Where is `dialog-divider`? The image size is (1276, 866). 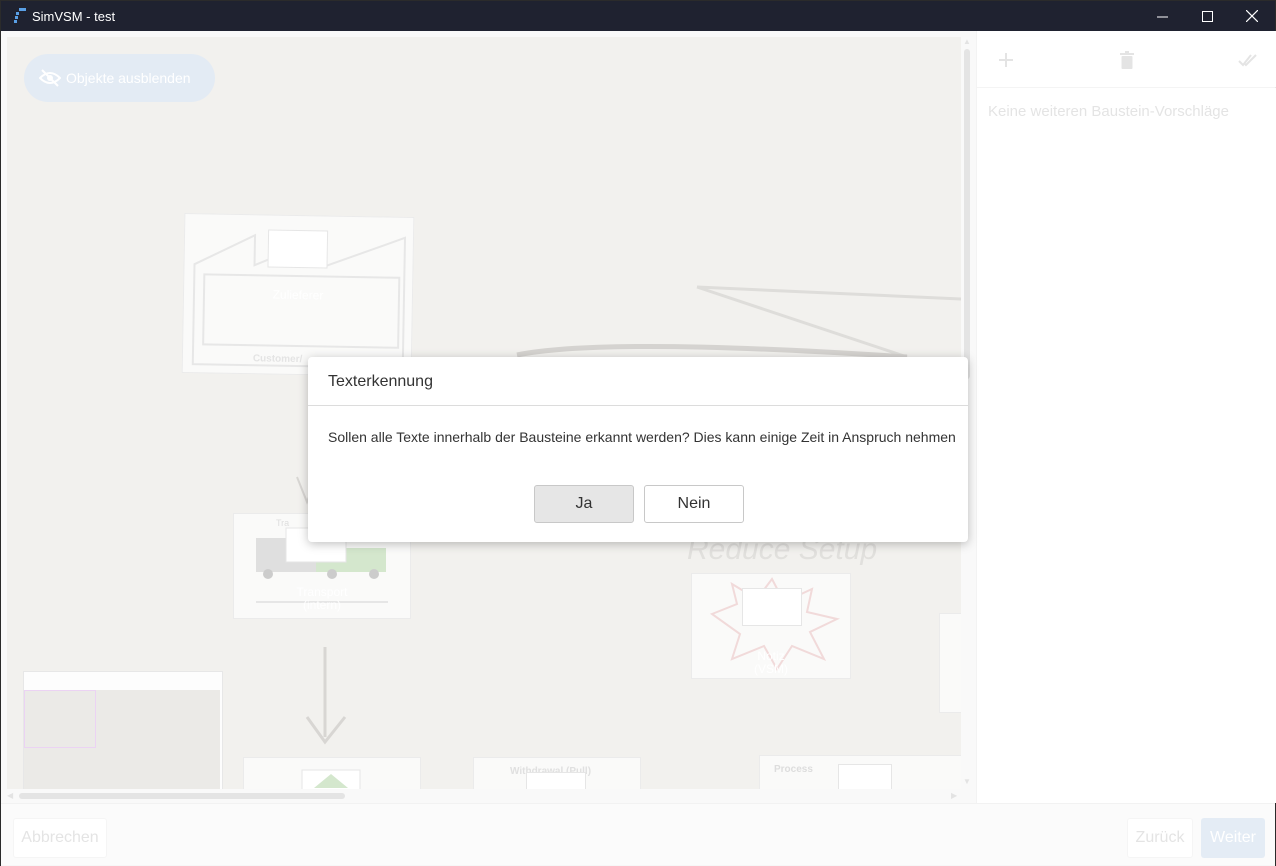
dialog-divider is located at coordinates (638, 405).